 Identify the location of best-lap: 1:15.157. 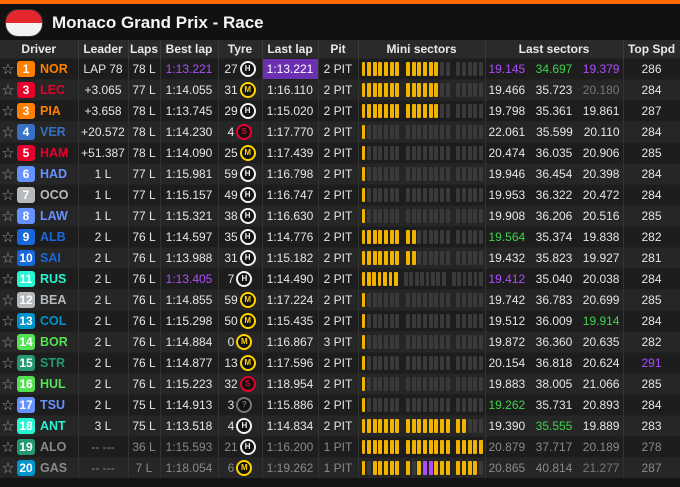
(189, 195).